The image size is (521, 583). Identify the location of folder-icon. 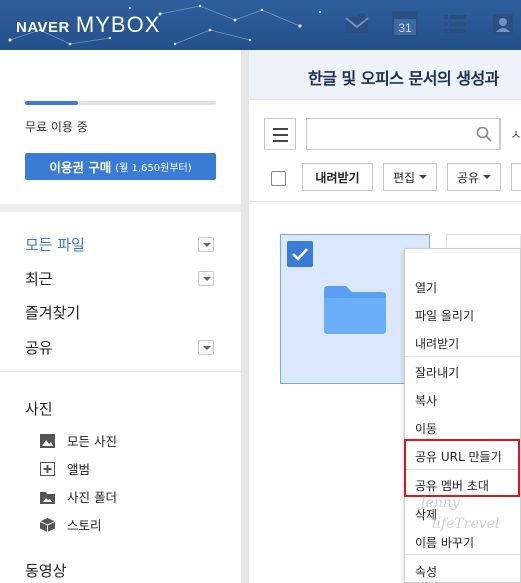
(355, 310).